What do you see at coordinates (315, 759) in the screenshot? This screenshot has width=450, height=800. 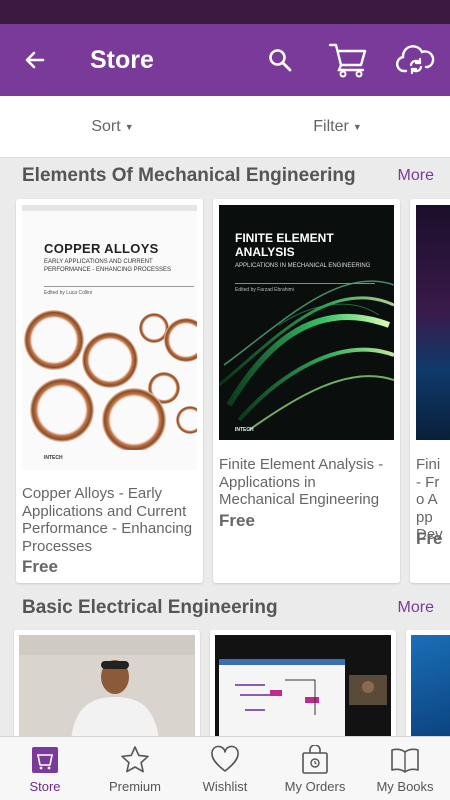 I see `orders-icon` at bounding box center [315, 759].